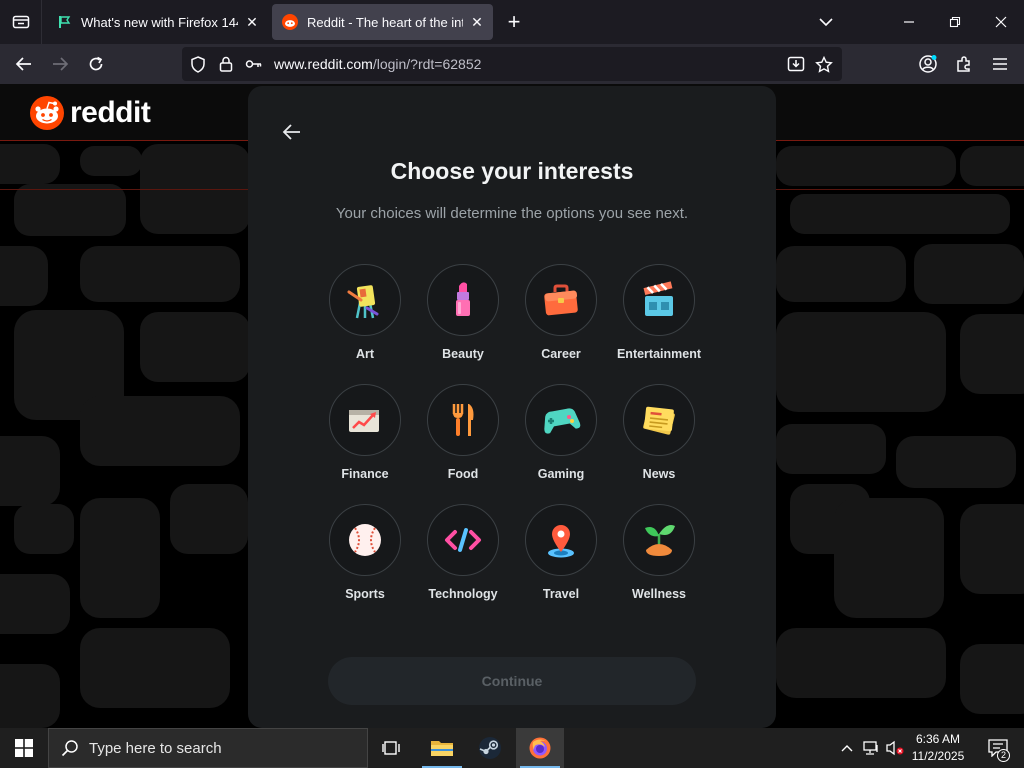  I want to click on reload-button, so click(96, 64).